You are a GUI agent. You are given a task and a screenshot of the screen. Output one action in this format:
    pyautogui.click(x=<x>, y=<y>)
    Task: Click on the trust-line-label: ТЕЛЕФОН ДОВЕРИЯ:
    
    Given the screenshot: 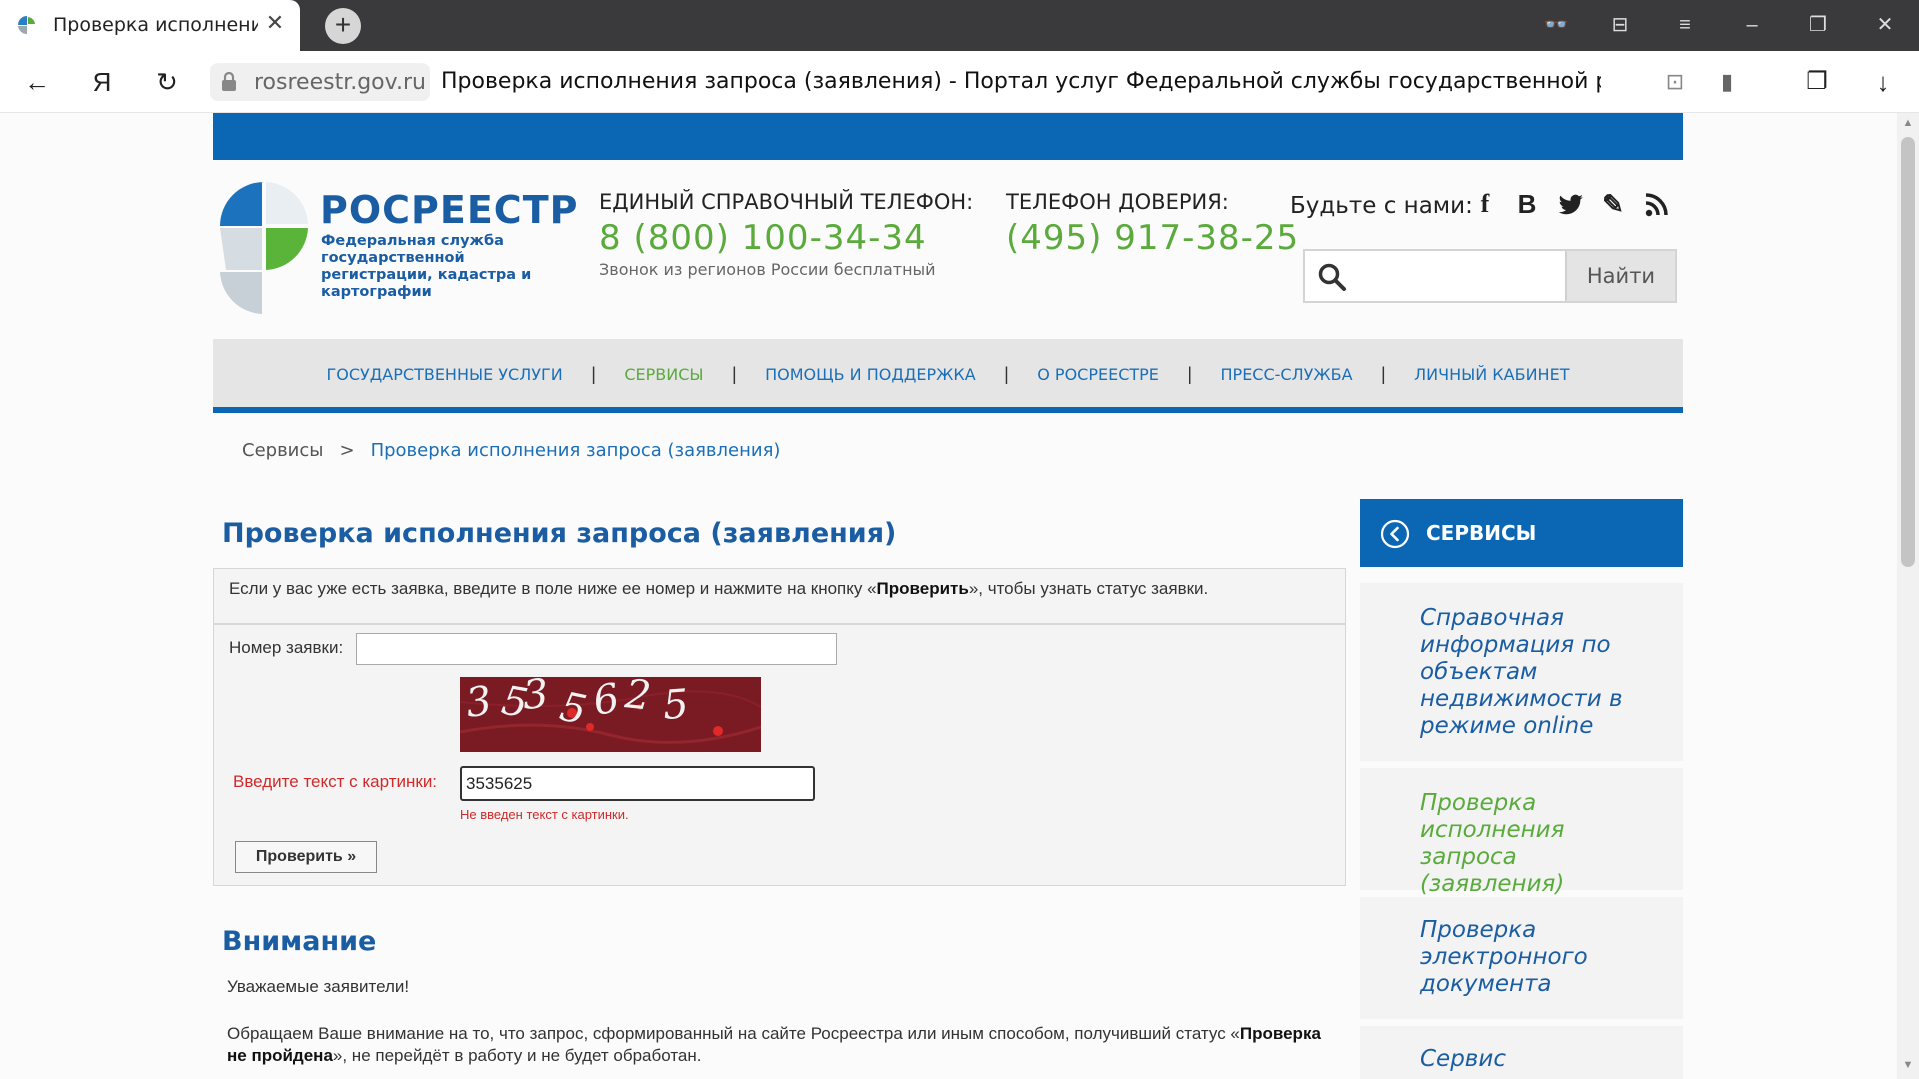 What is the action you would take?
    pyautogui.click(x=1117, y=202)
    